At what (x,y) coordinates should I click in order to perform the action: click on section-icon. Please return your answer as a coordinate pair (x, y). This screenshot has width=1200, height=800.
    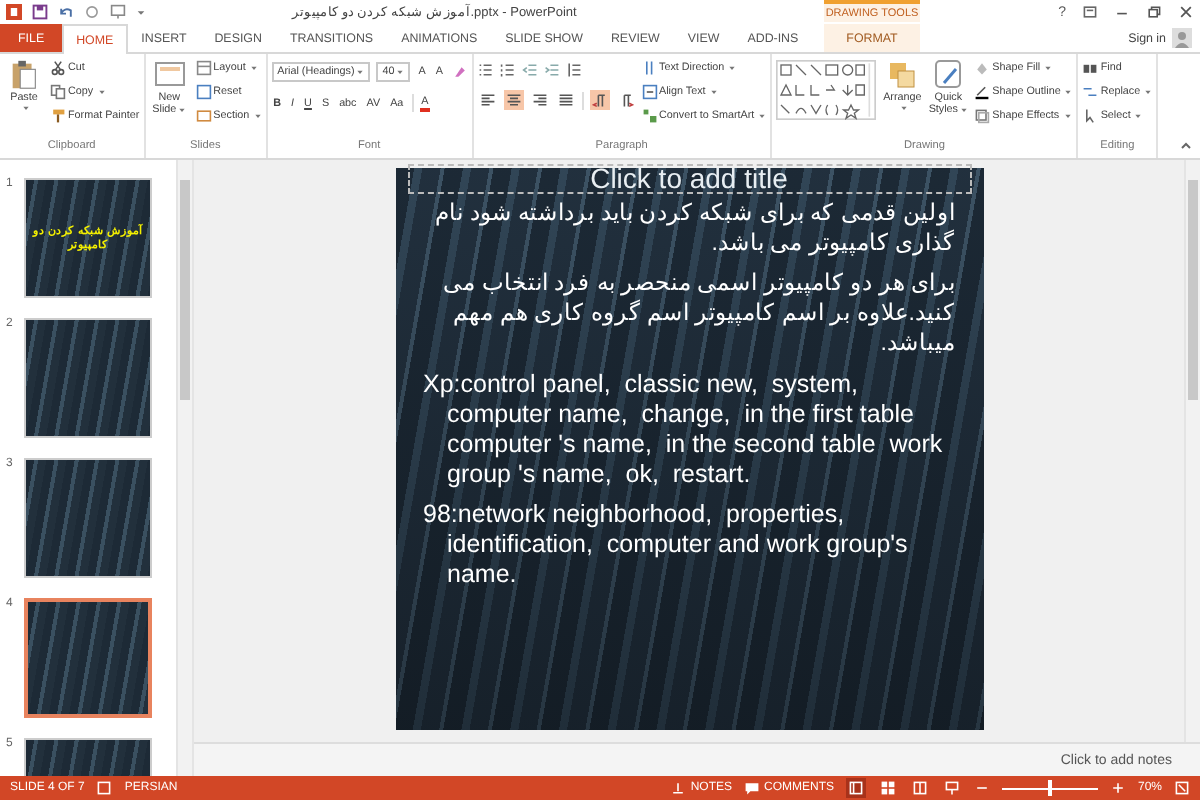
    Looking at the image, I should click on (203, 116).